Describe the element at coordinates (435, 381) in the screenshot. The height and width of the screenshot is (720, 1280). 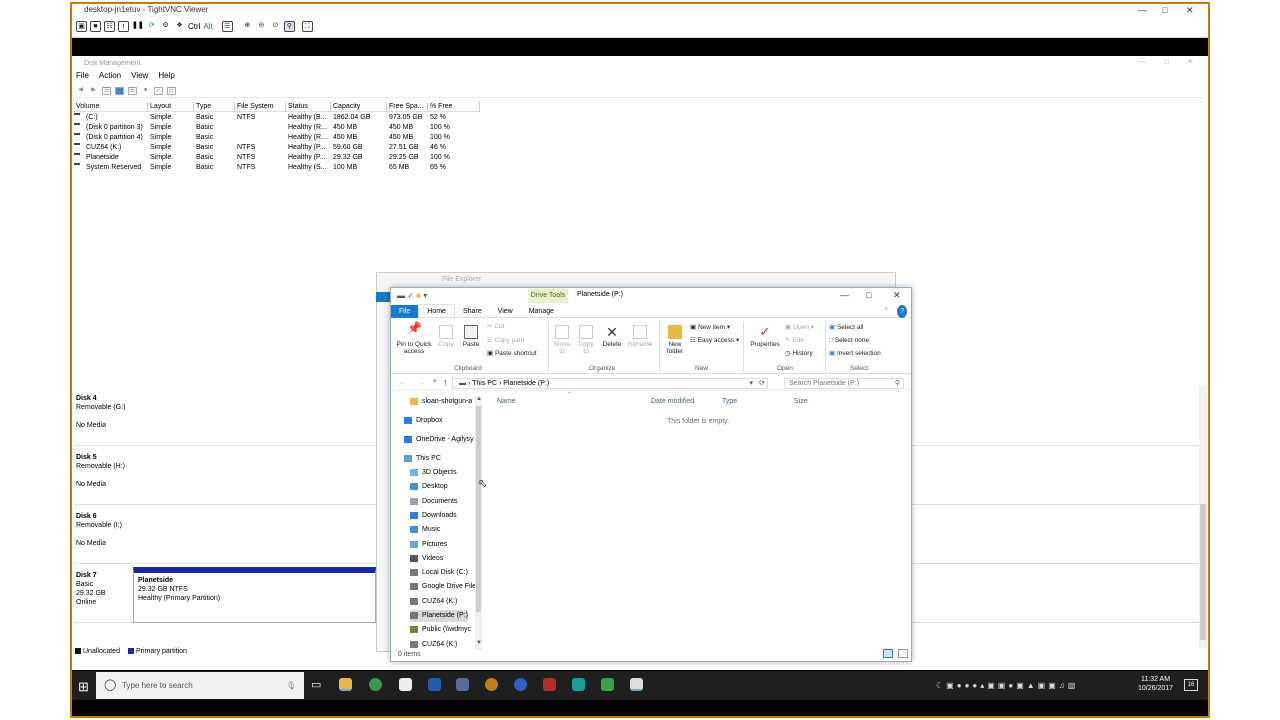
I see `recent-locations-icon: ▾` at that location.